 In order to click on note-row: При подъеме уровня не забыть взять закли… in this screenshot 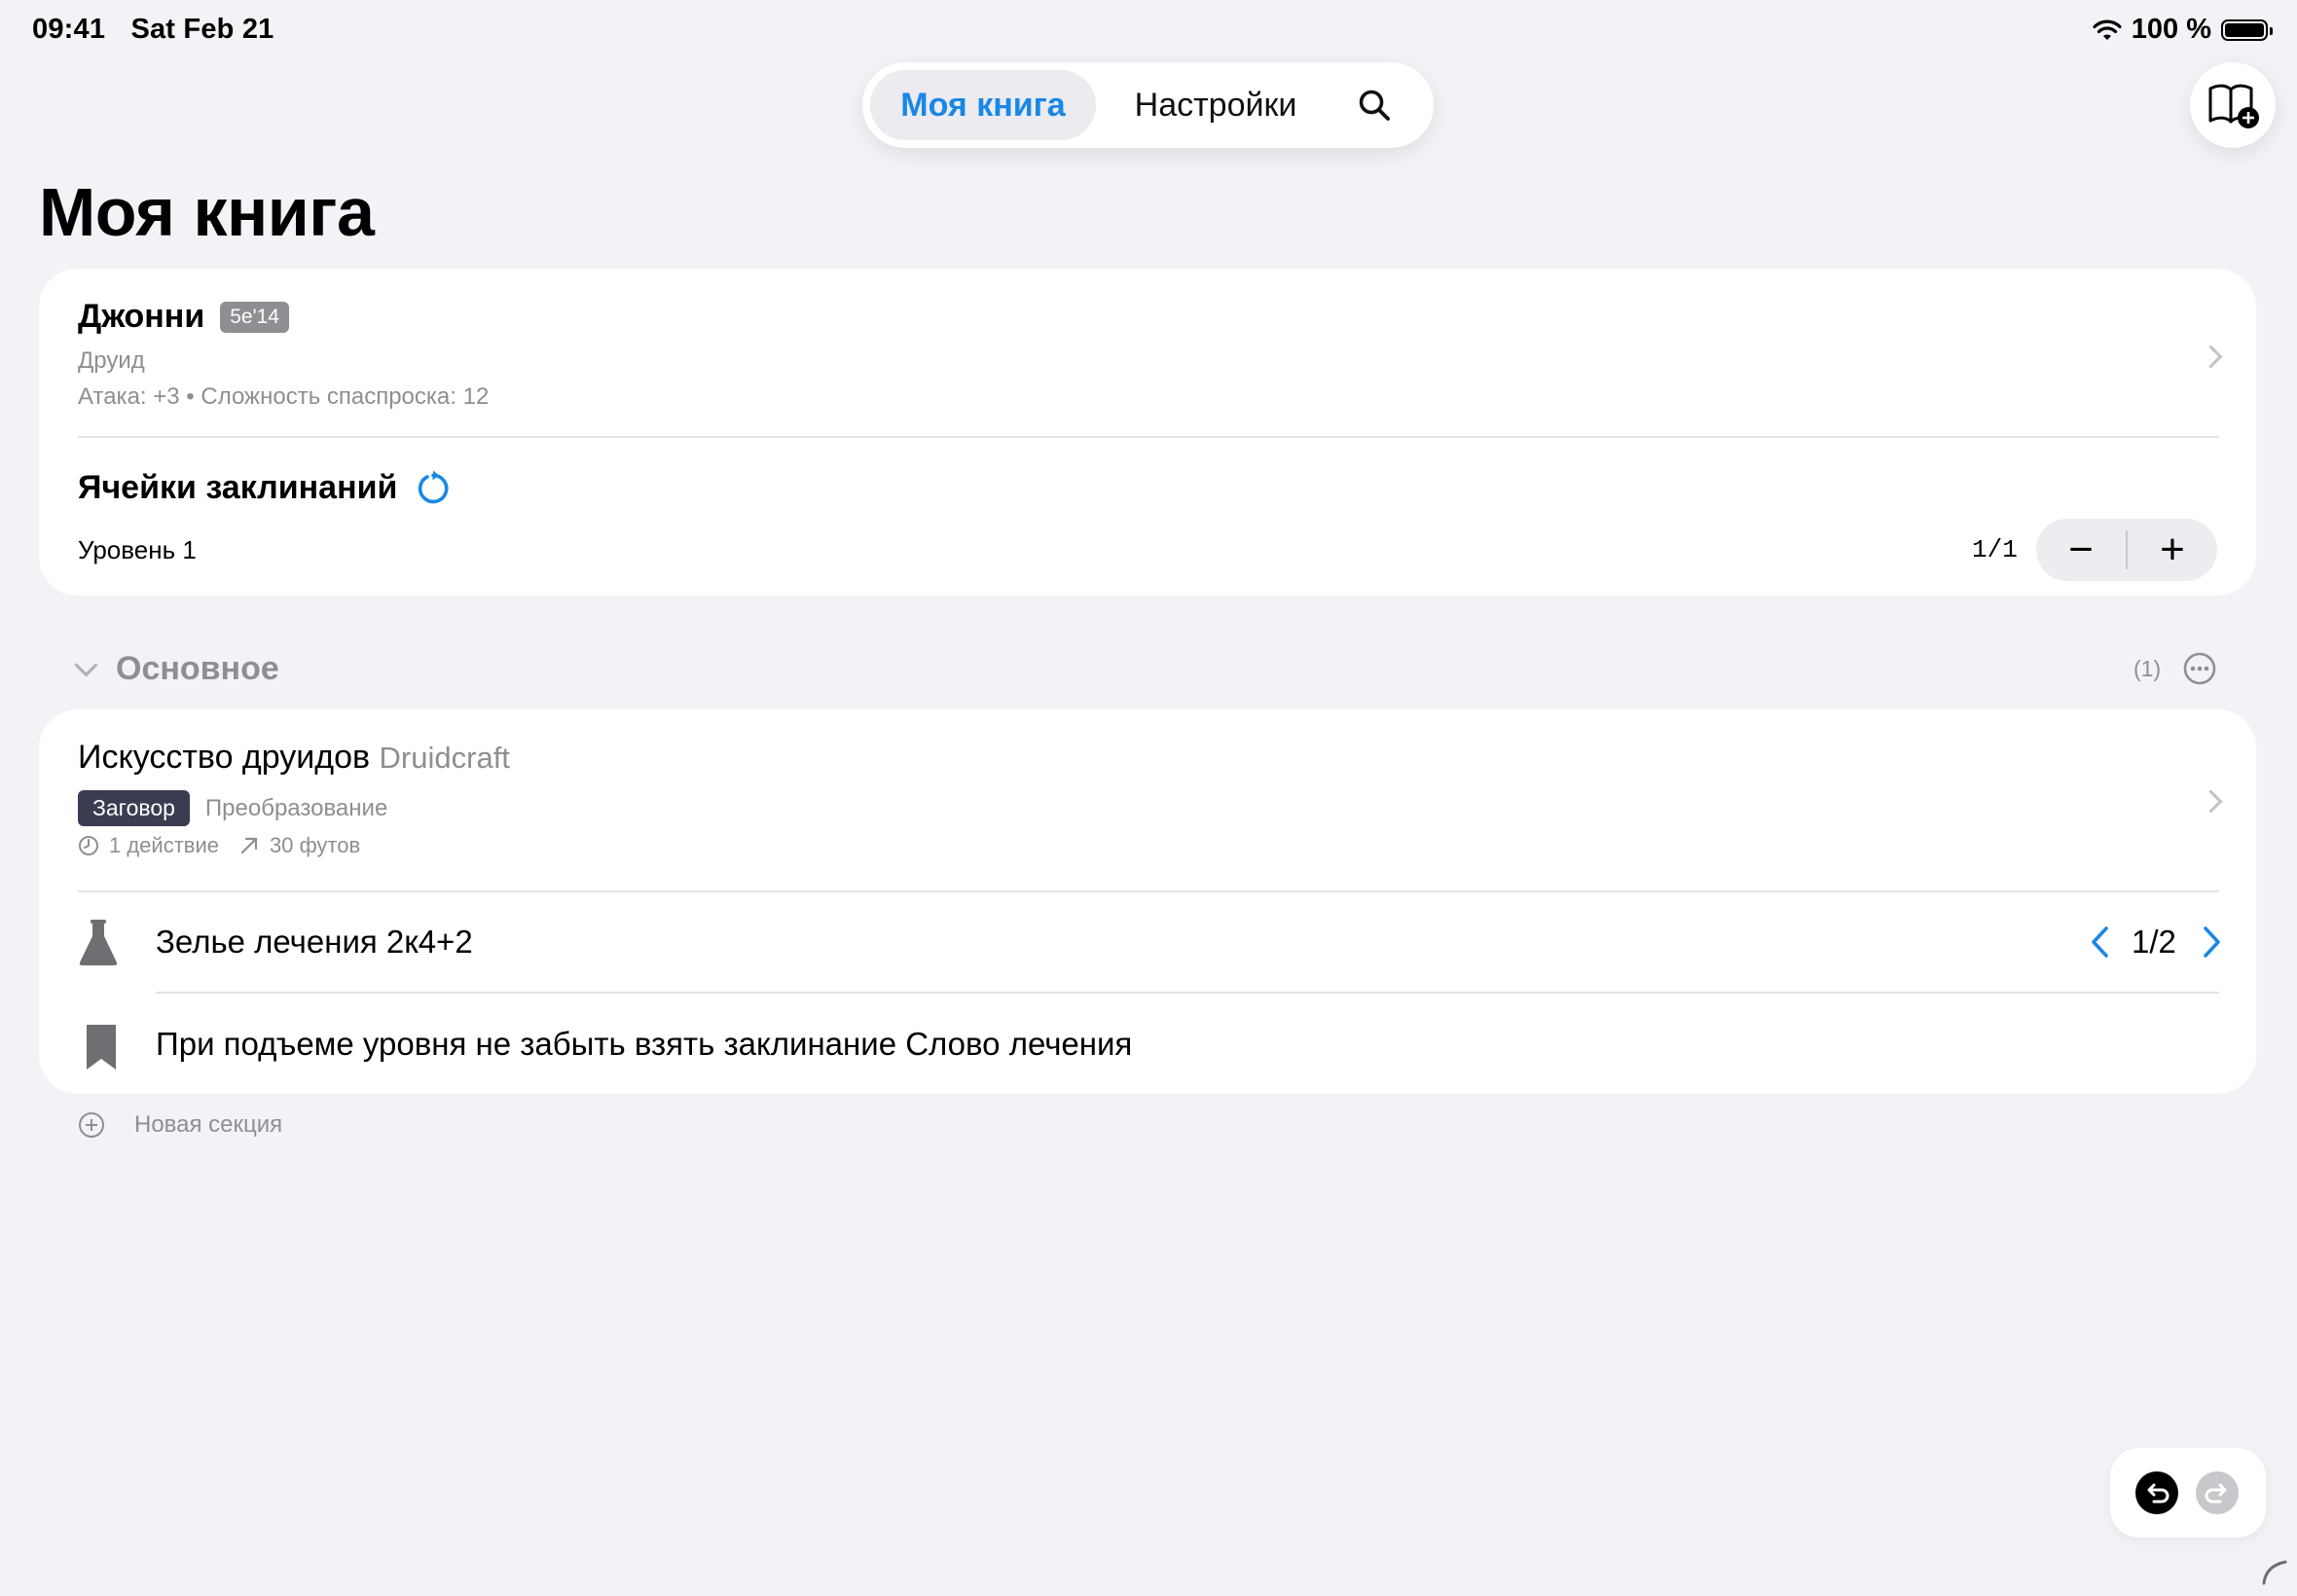, I will do `click(1147, 1043)`.